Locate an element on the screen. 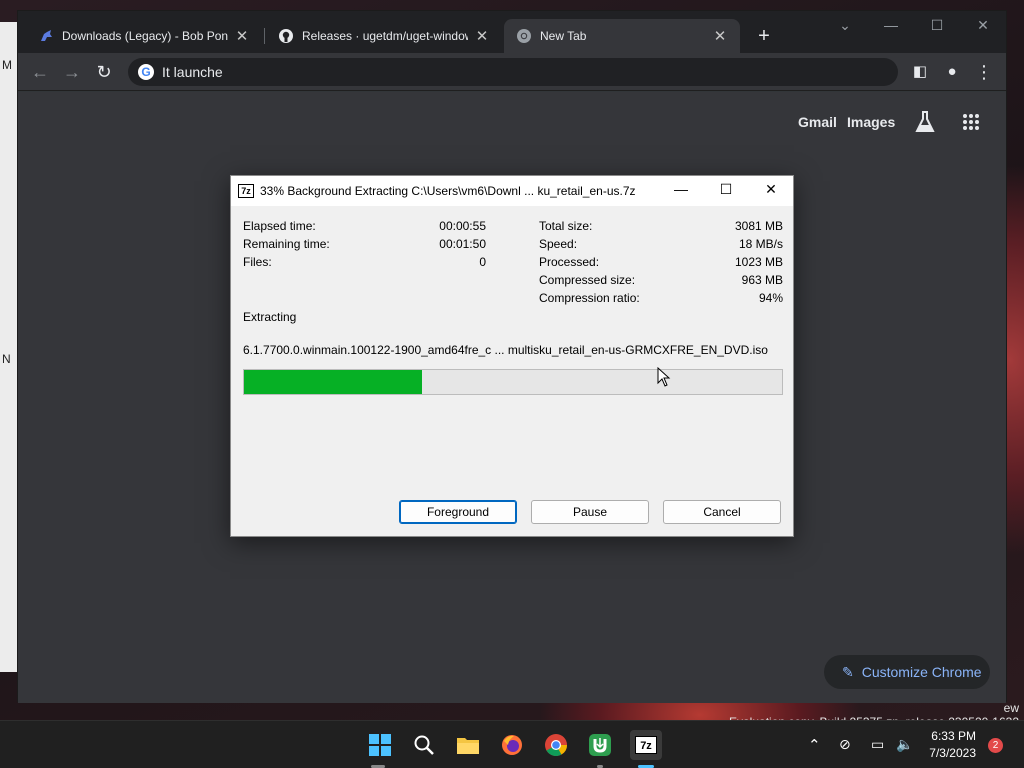 The width and height of the screenshot is (1024, 768). total-size-label: Total size: is located at coordinates (566, 226).